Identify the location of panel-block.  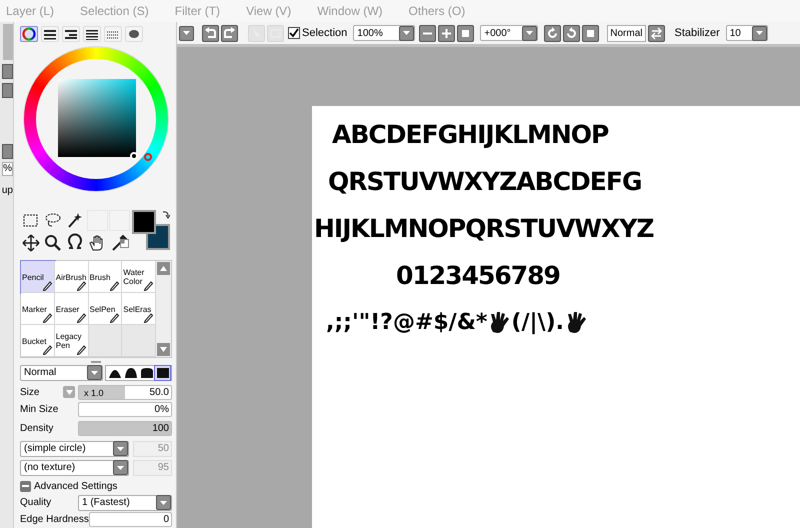
(8, 42).